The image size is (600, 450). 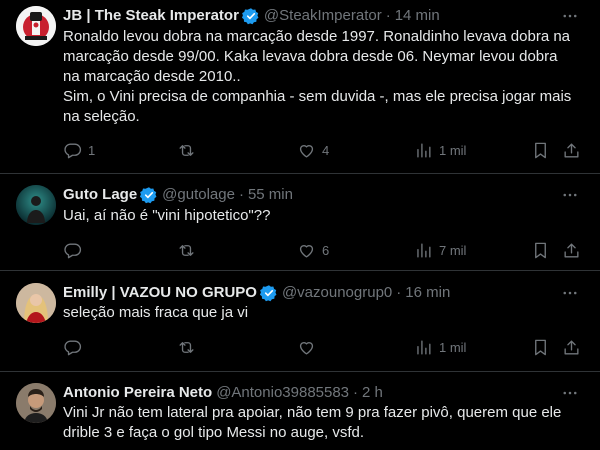 What do you see at coordinates (372, 393) in the screenshot?
I see `timestamp: 2 h` at bounding box center [372, 393].